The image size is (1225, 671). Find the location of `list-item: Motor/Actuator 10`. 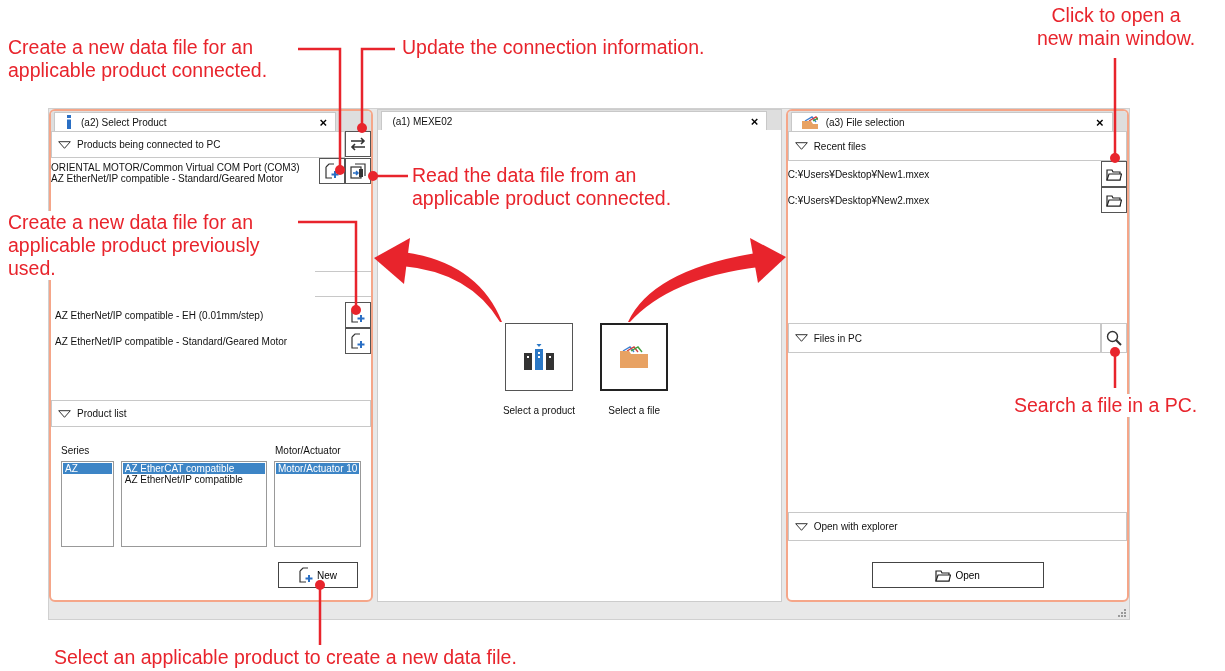

list-item: Motor/Actuator 10 is located at coordinates (317, 468).